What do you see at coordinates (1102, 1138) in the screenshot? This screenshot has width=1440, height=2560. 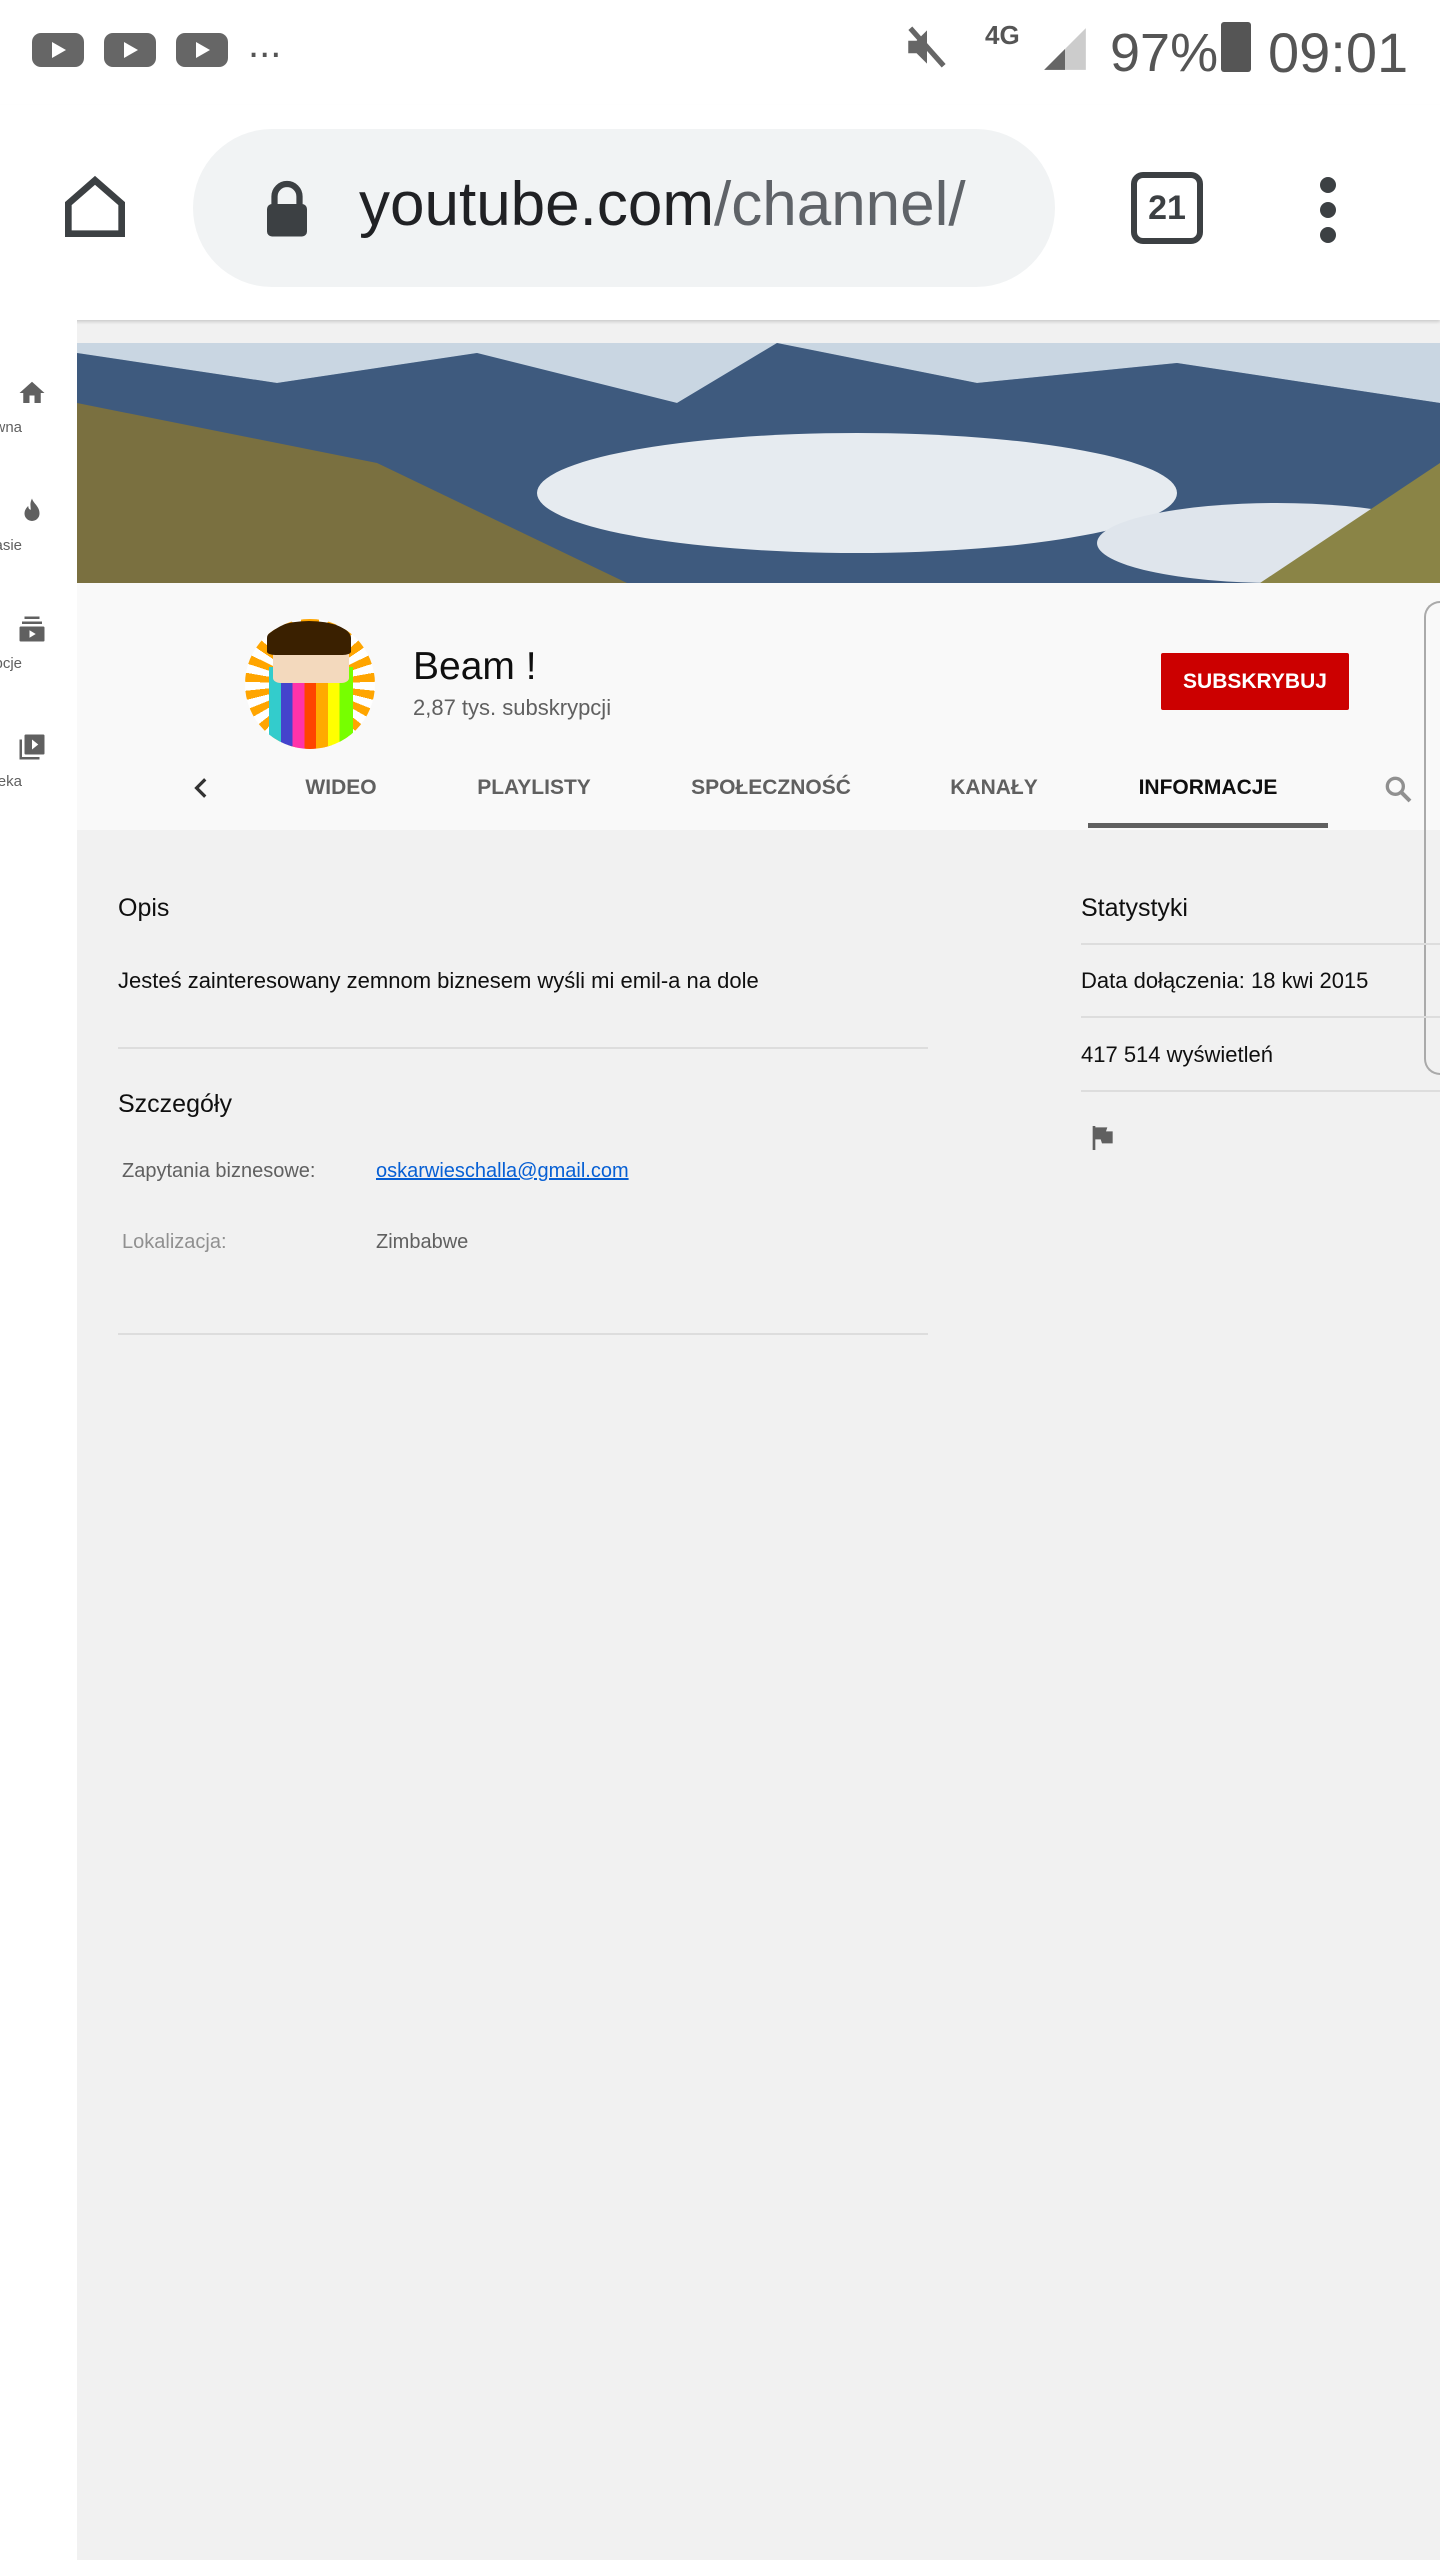 I see `report-flag-icon` at bounding box center [1102, 1138].